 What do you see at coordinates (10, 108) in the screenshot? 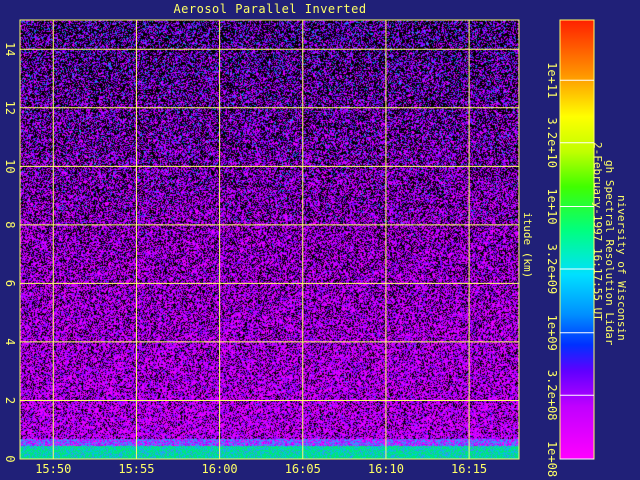
I see `y-tick-label: 12` at bounding box center [10, 108].